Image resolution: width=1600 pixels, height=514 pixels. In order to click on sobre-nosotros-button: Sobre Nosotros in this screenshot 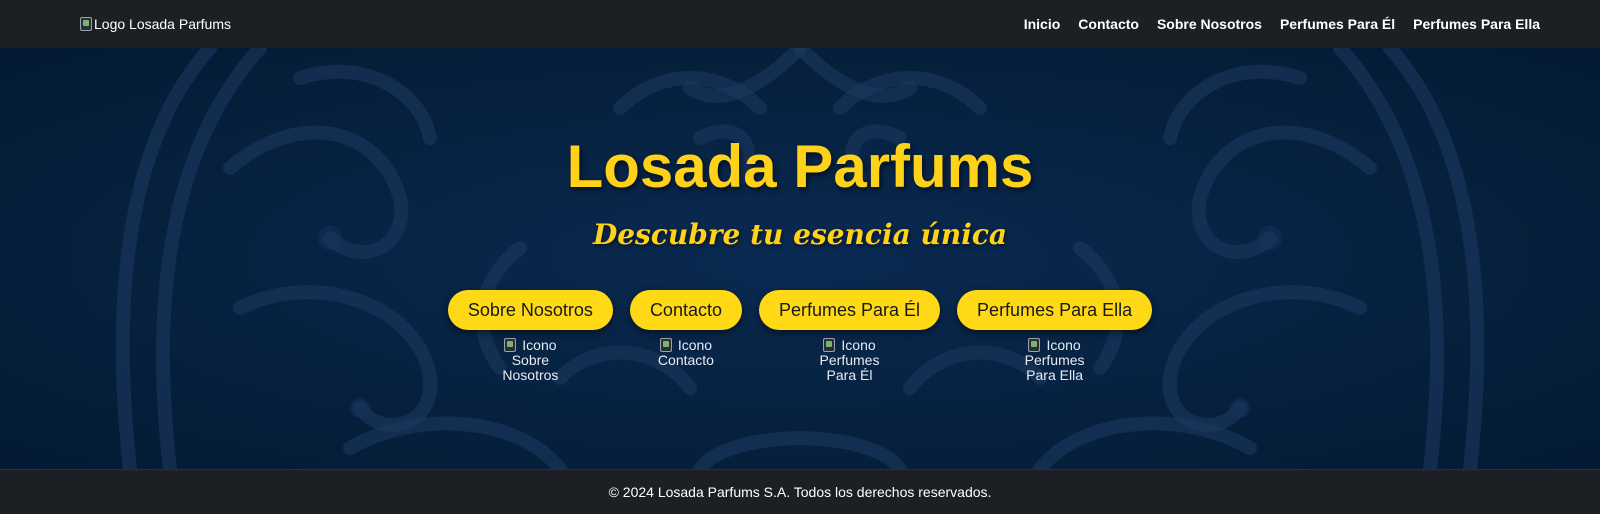, I will do `click(530, 310)`.